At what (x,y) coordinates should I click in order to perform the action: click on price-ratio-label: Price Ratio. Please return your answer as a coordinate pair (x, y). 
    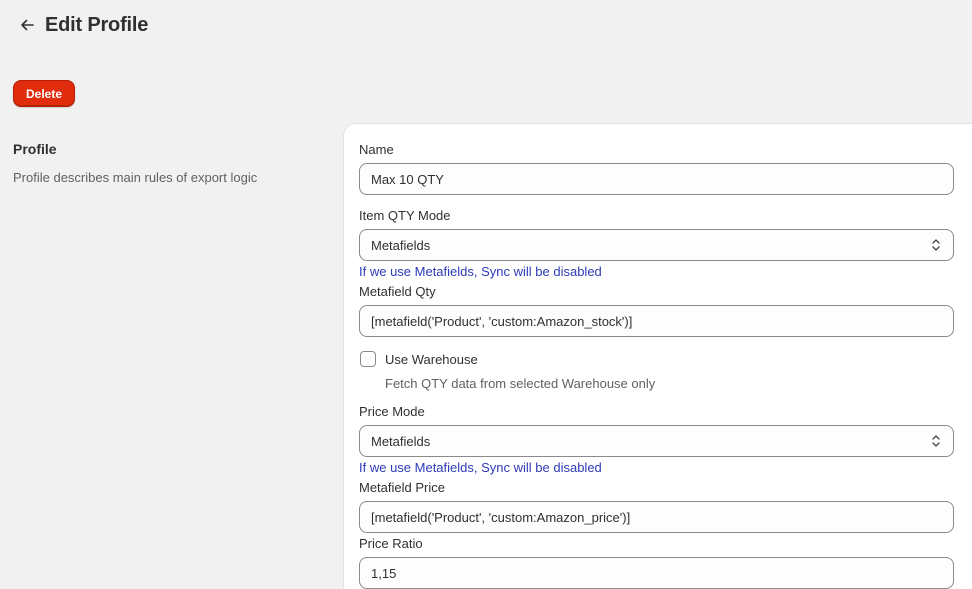
    Looking at the image, I should click on (391, 543).